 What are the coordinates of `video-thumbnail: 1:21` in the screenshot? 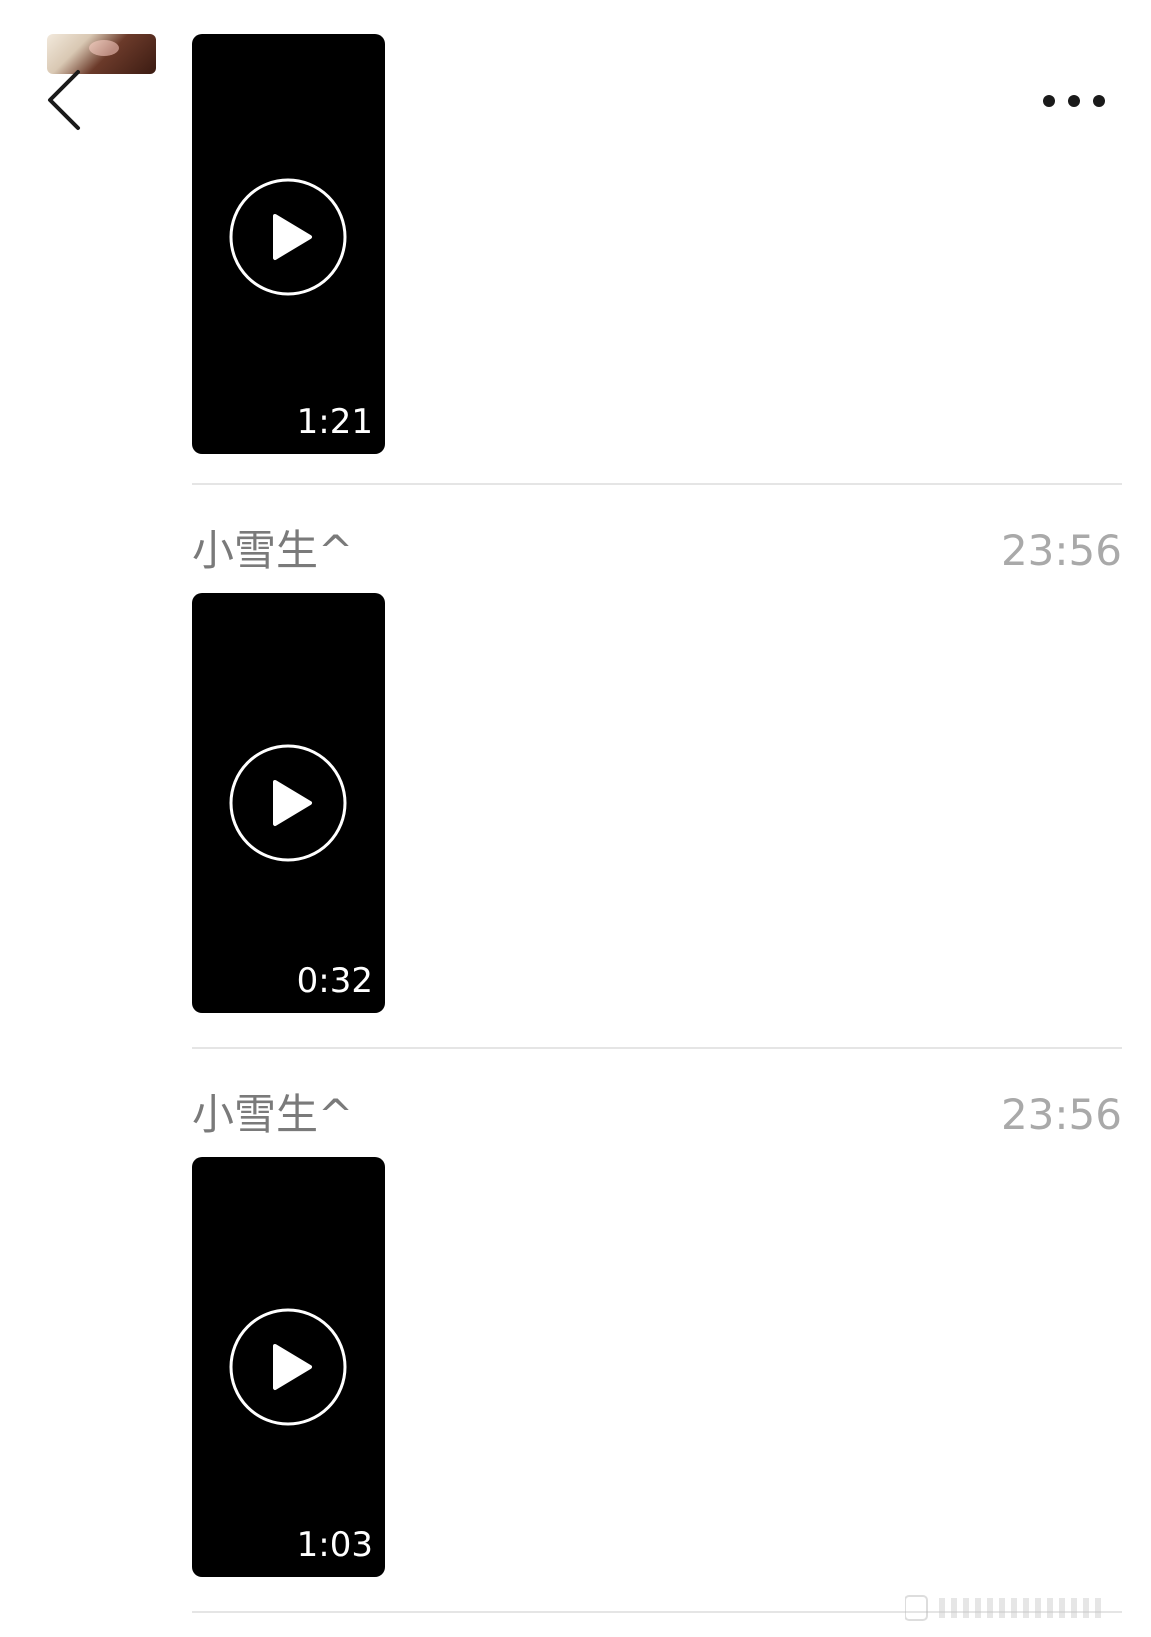 It's located at (288, 244).